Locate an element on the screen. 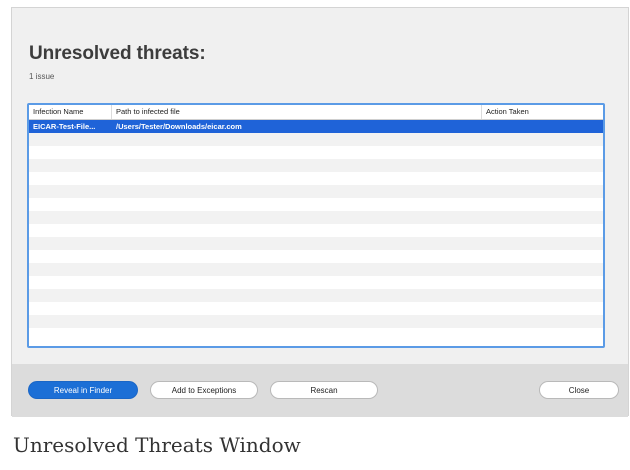 The image size is (630, 470). figure-caption: Unresolved Threats Window is located at coordinates (157, 445).